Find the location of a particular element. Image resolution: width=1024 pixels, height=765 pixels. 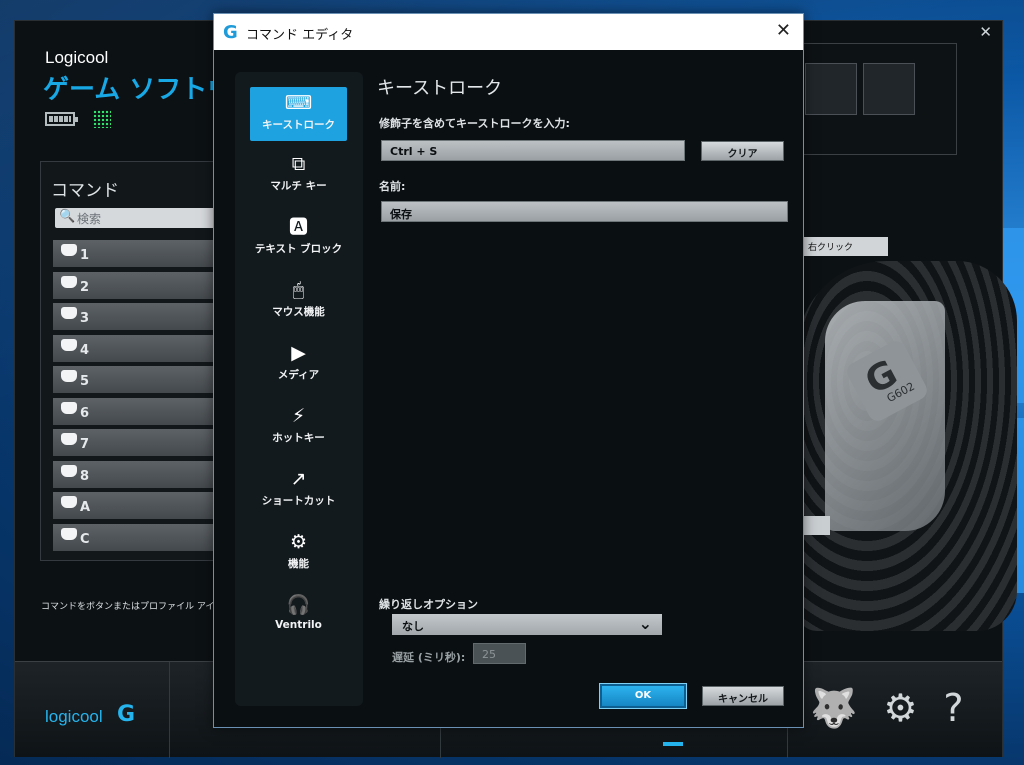

command-item-label: 3 is located at coordinates (85, 318).